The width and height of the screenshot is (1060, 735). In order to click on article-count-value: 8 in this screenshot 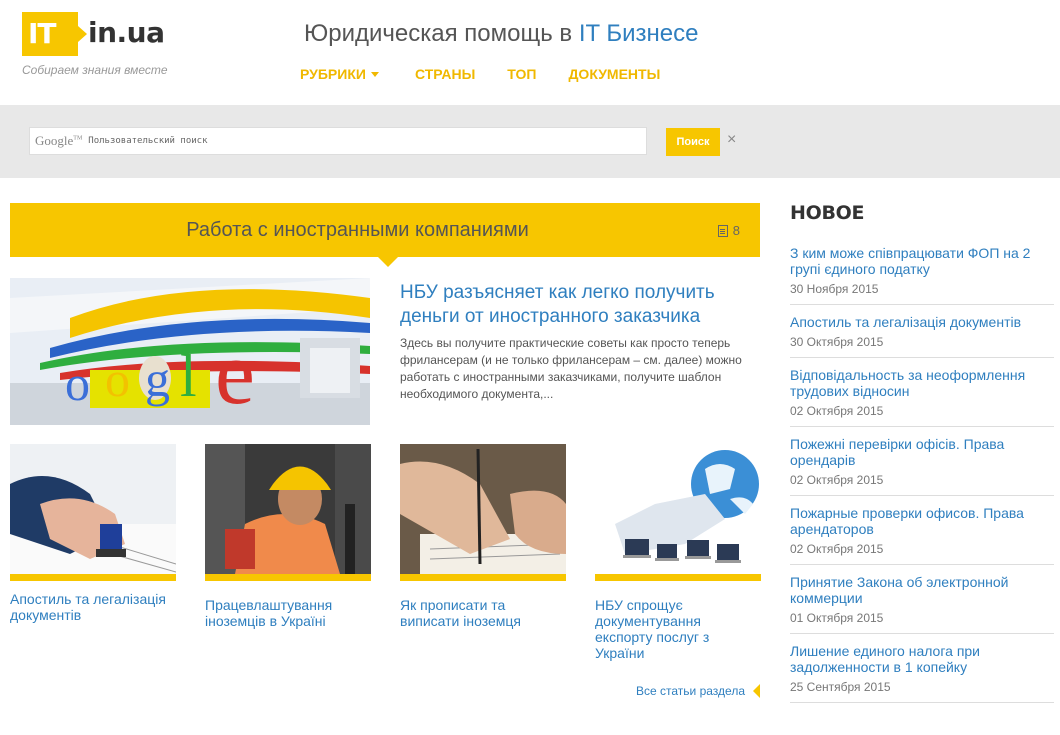, I will do `click(736, 230)`.